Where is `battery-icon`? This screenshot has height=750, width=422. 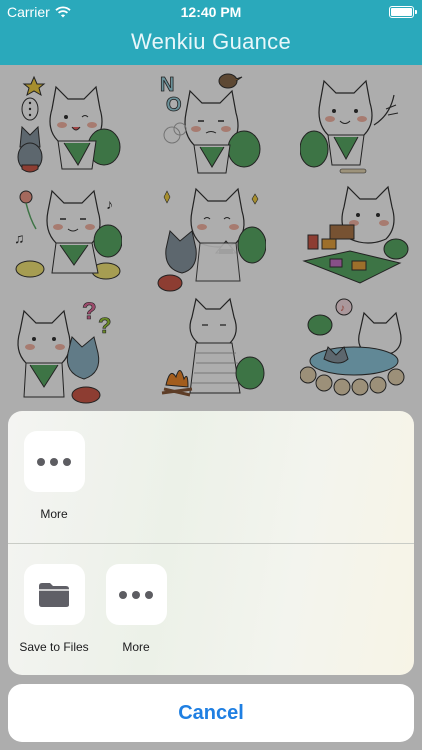
battery-icon is located at coordinates (403, 12).